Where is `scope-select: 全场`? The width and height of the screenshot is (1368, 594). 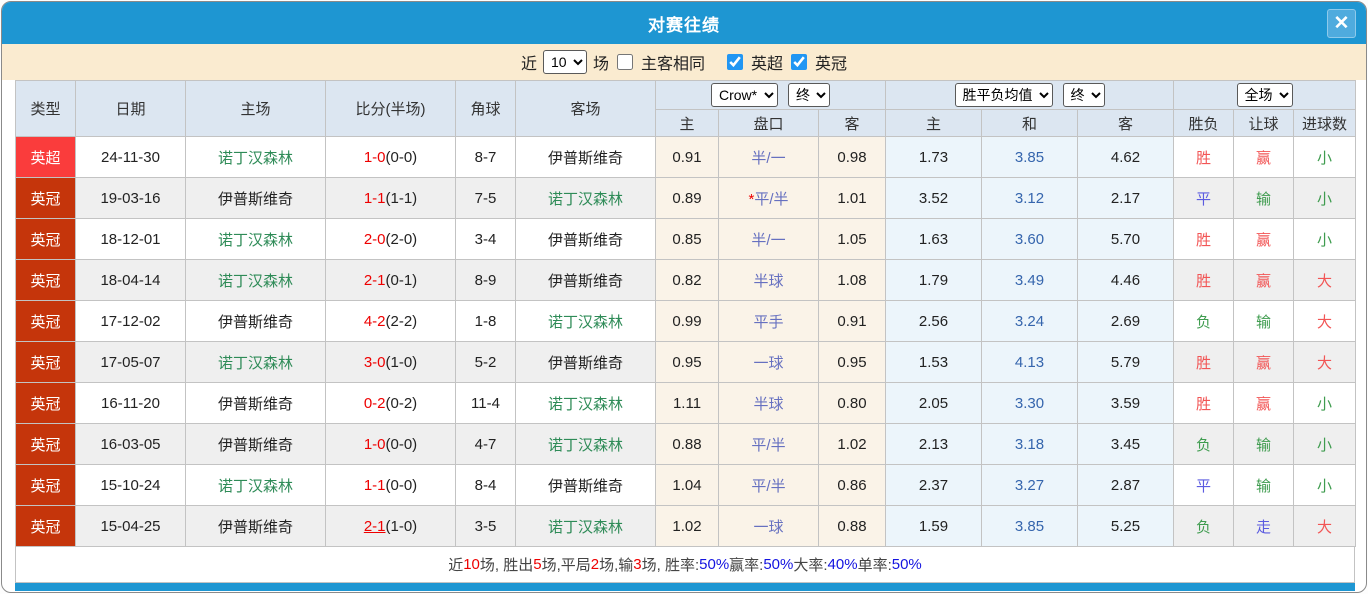
scope-select: 全场 is located at coordinates (1264, 95).